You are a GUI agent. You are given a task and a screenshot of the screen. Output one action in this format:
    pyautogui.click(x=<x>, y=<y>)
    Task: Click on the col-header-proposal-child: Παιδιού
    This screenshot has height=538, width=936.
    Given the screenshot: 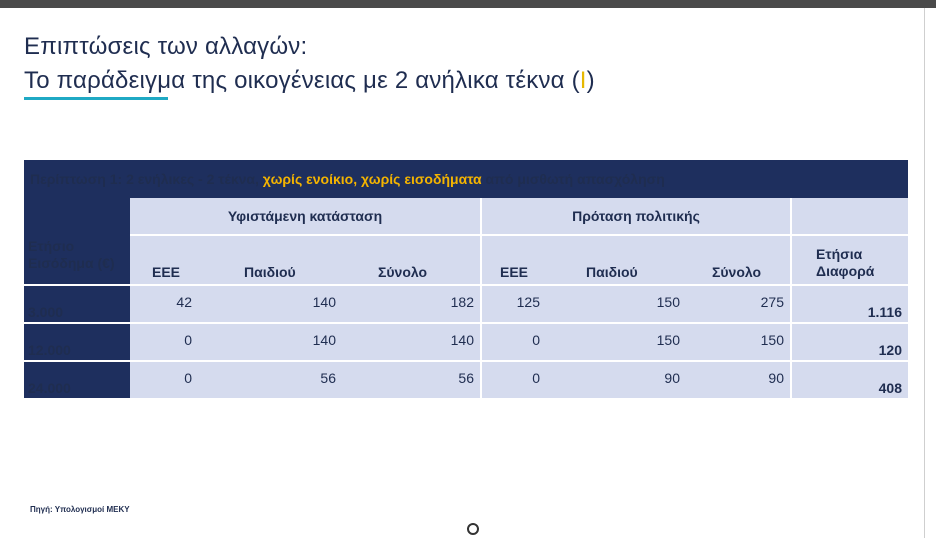 What is the action you would take?
    pyautogui.click(x=616, y=261)
    